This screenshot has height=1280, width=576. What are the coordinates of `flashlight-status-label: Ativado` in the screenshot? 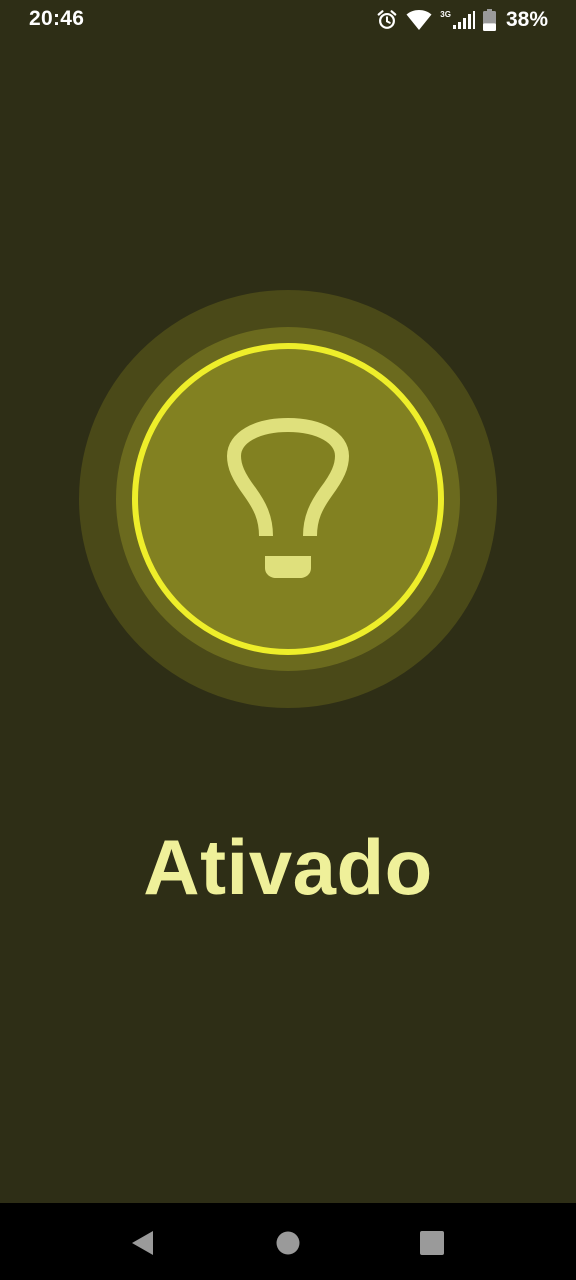 It's located at (288, 867).